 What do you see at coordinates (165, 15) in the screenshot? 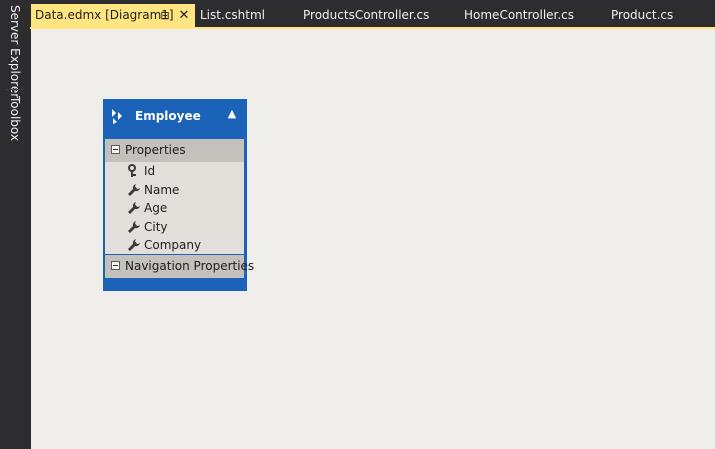
I see `pin-icon: ⊟` at bounding box center [165, 15].